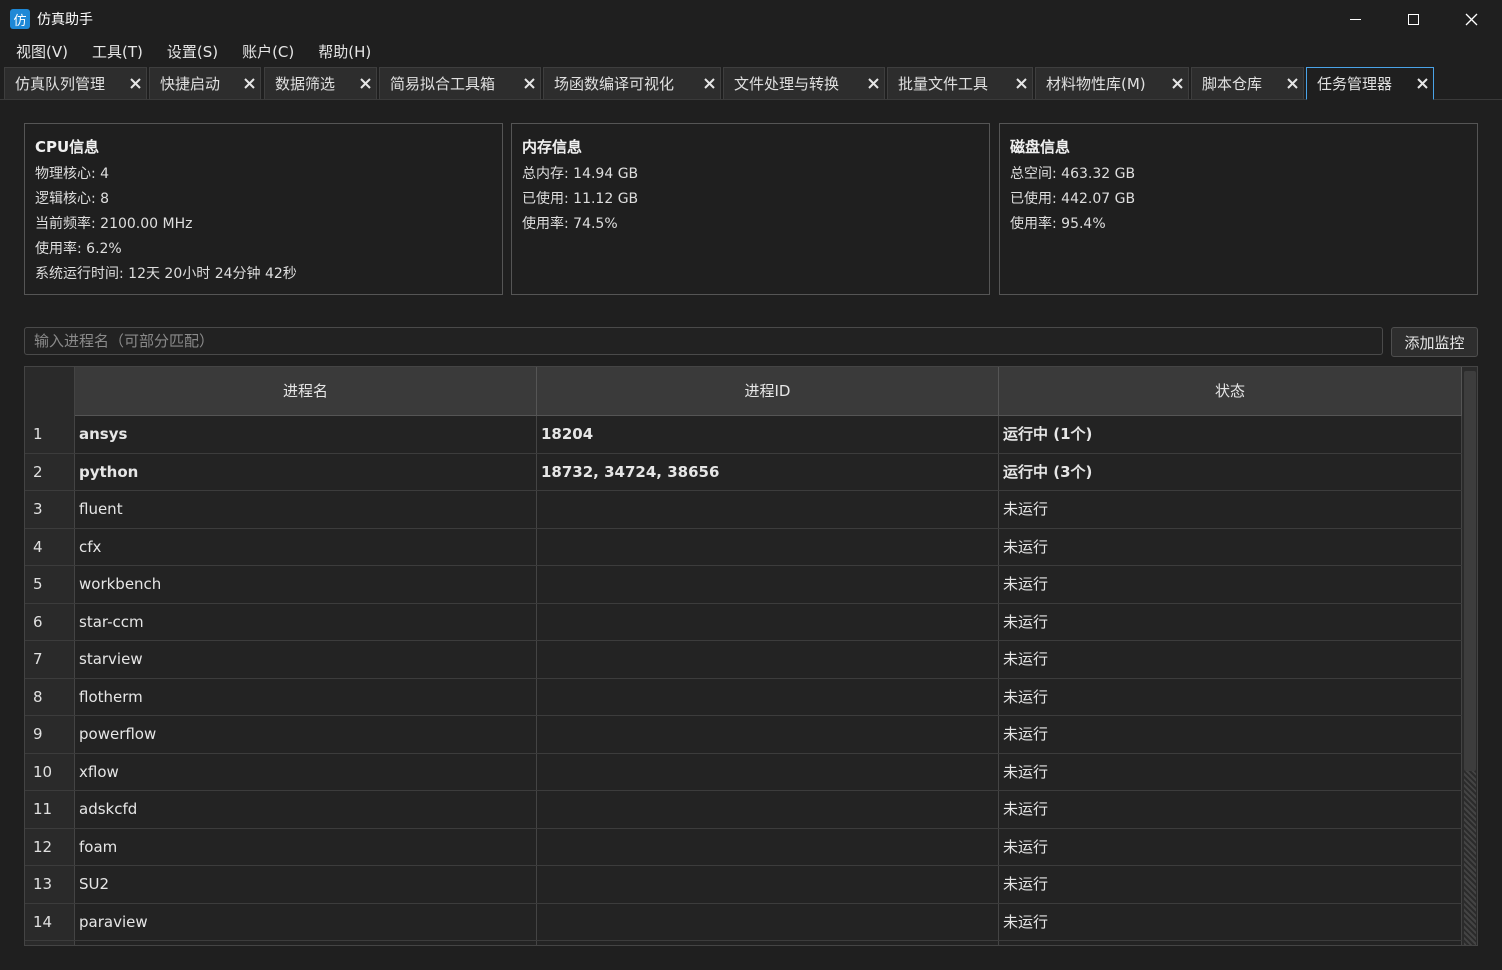 The image size is (1502, 970). Describe the element at coordinates (306, 884) in the screenshot. I see `process-name-cell: SU2` at that location.